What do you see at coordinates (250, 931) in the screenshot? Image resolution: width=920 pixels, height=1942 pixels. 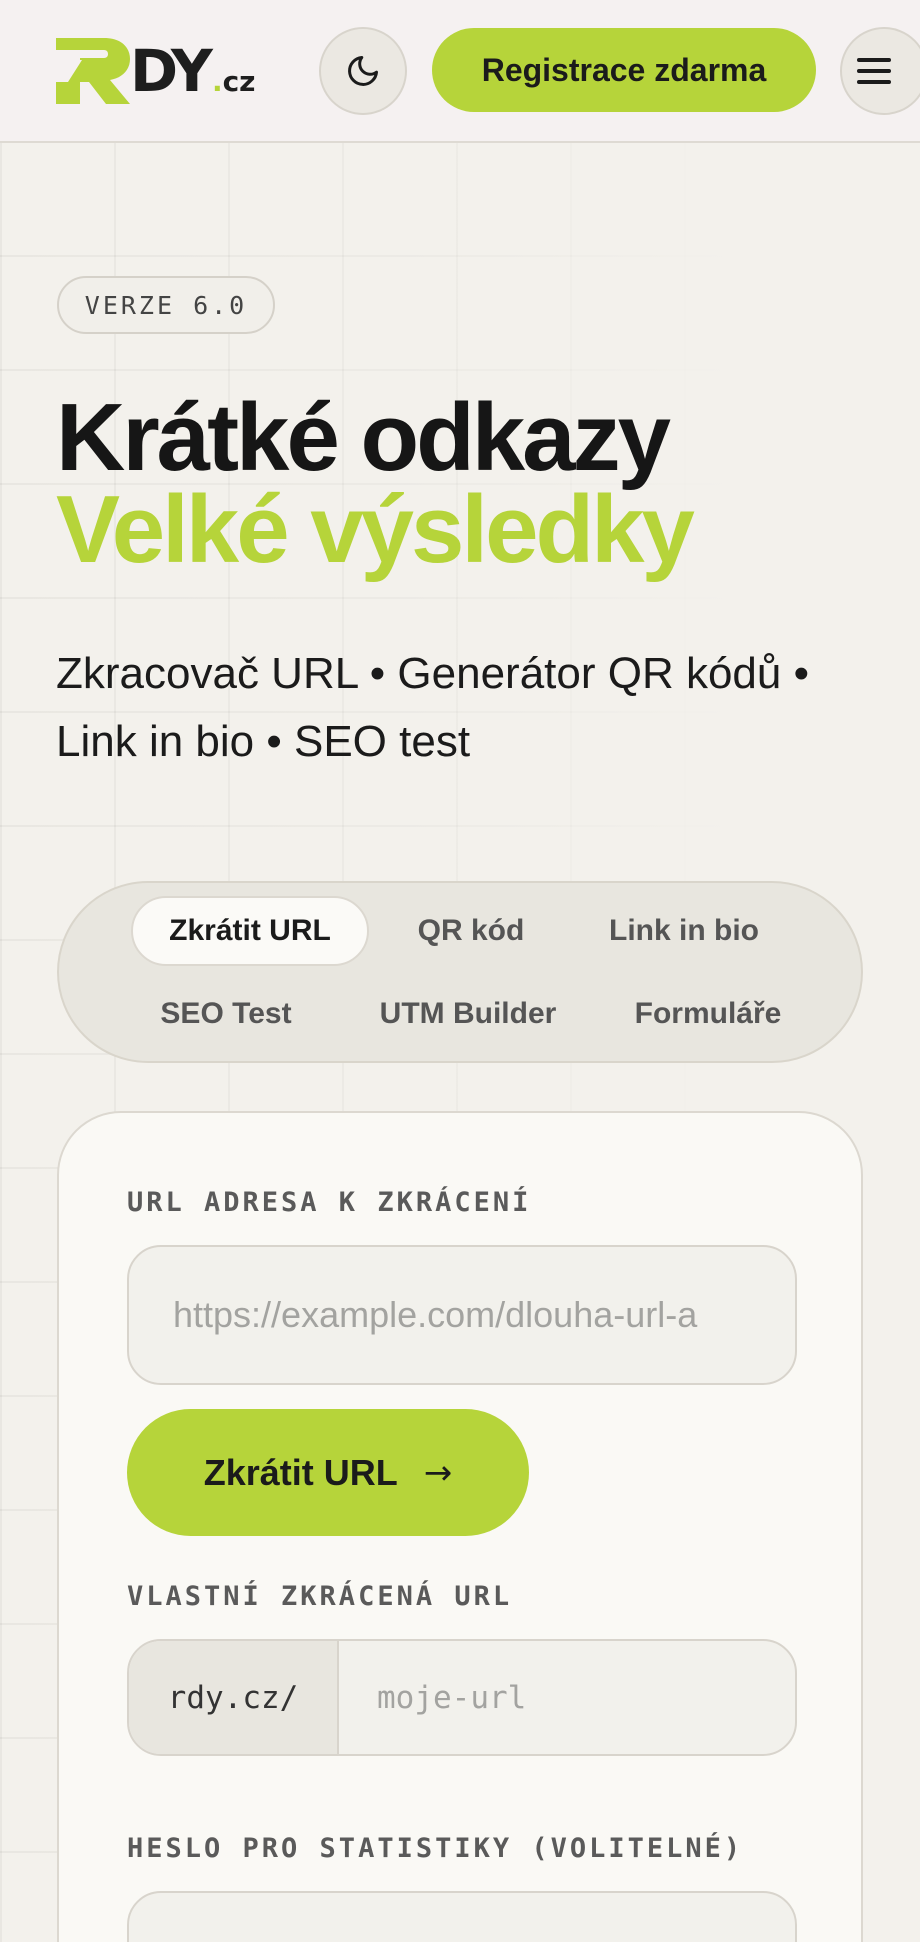 I see `tab-shorten-url: Zkrátit URL` at bounding box center [250, 931].